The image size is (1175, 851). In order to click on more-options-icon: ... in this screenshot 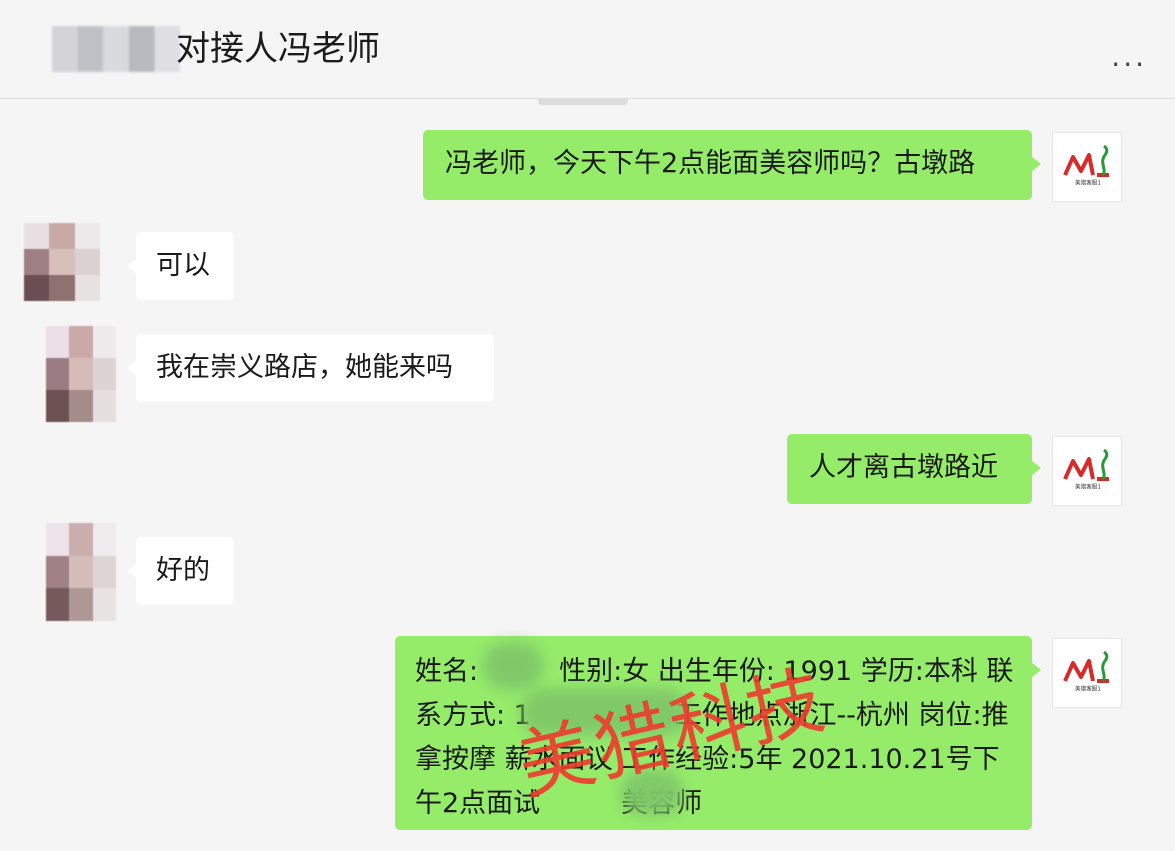, I will do `click(1129, 56)`.